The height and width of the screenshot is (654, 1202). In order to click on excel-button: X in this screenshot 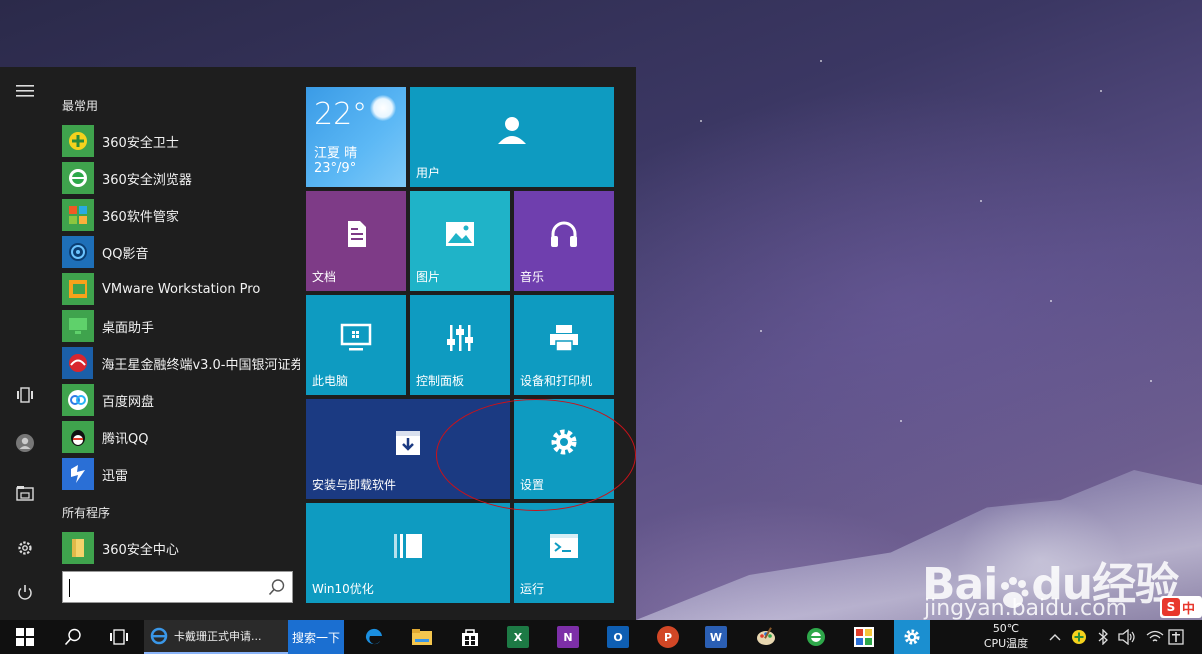, I will do `click(518, 637)`.